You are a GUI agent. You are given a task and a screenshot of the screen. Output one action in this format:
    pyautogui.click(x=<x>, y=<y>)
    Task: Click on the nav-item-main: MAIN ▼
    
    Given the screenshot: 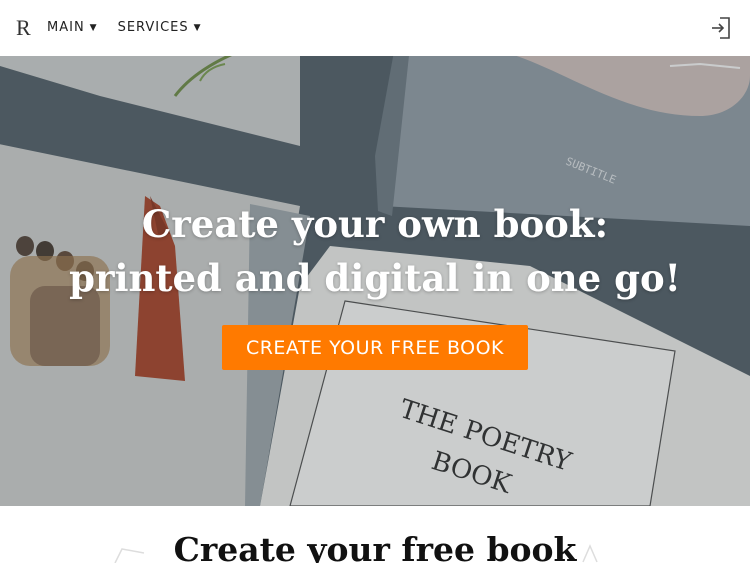 What is the action you would take?
    pyautogui.click(x=72, y=28)
    